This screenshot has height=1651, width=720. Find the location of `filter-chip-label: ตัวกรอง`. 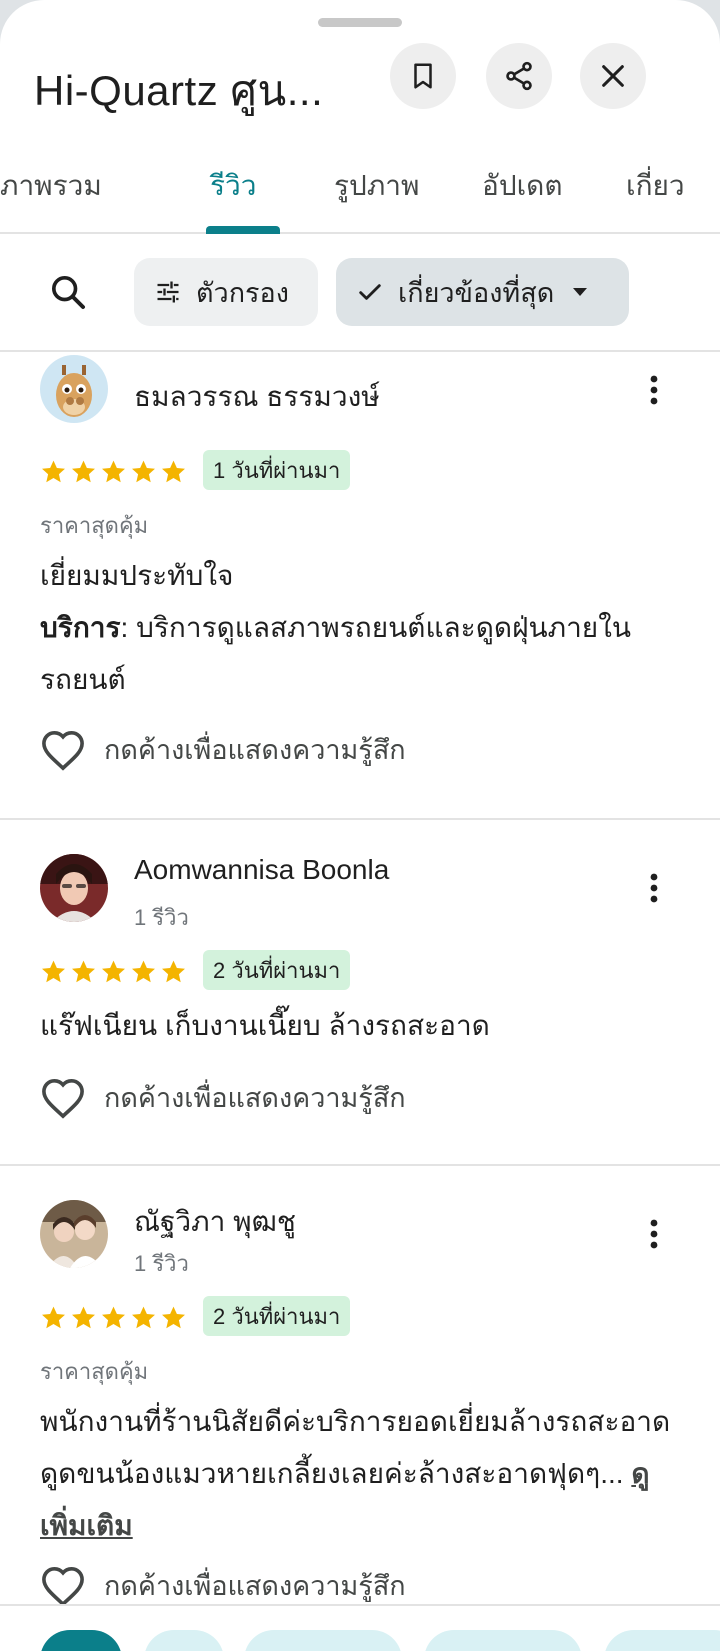

filter-chip-label: ตัวกรอง is located at coordinates (242, 292).